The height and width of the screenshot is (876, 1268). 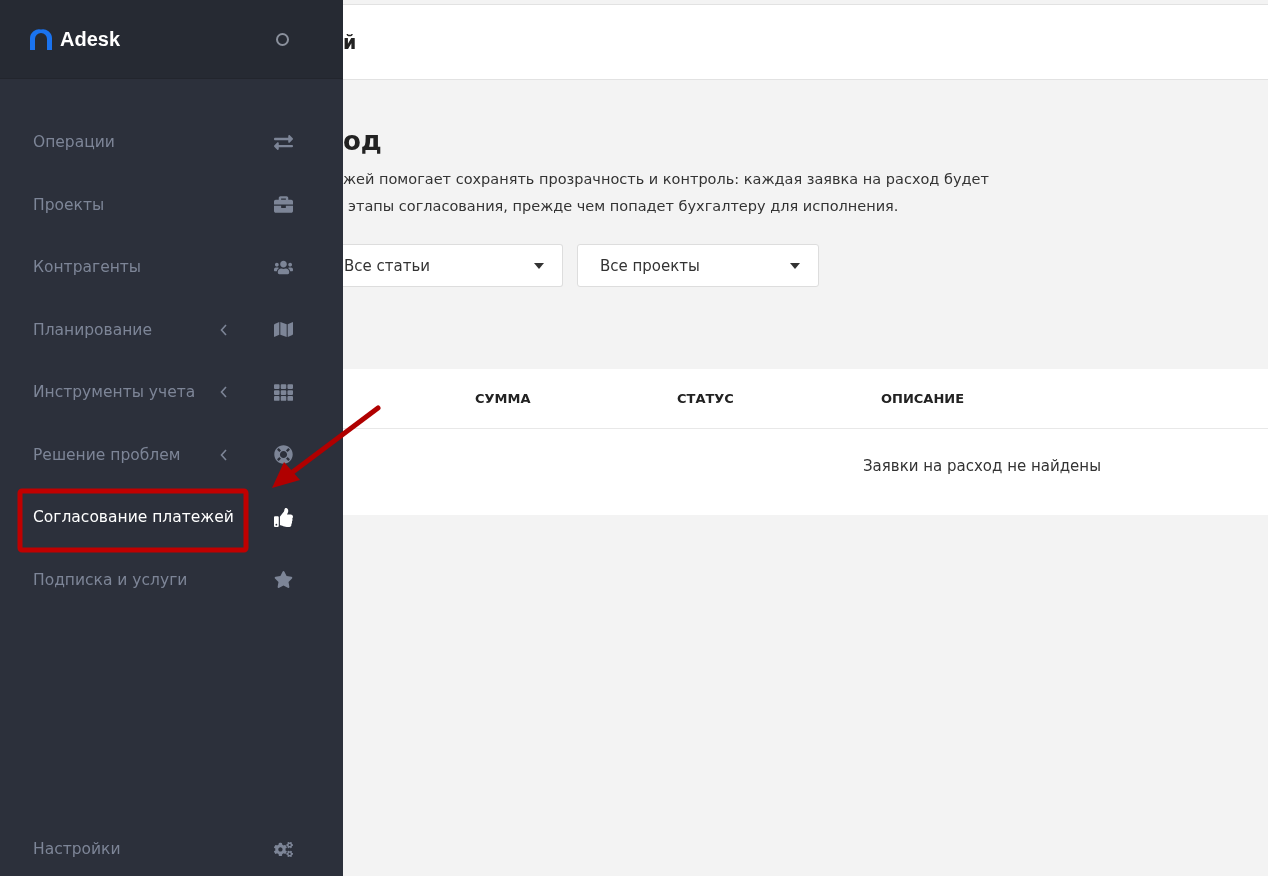 What do you see at coordinates (982, 465) in the screenshot?
I see `empty-message: Заявки на расход не найдены` at bounding box center [982, 465].